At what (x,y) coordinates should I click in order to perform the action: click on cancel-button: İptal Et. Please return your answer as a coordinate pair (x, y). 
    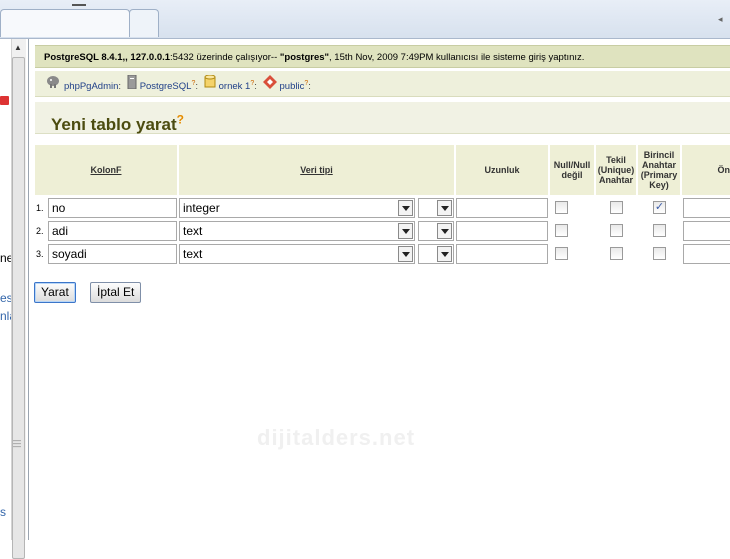
    Looking at the image, I should click on (116, 292).